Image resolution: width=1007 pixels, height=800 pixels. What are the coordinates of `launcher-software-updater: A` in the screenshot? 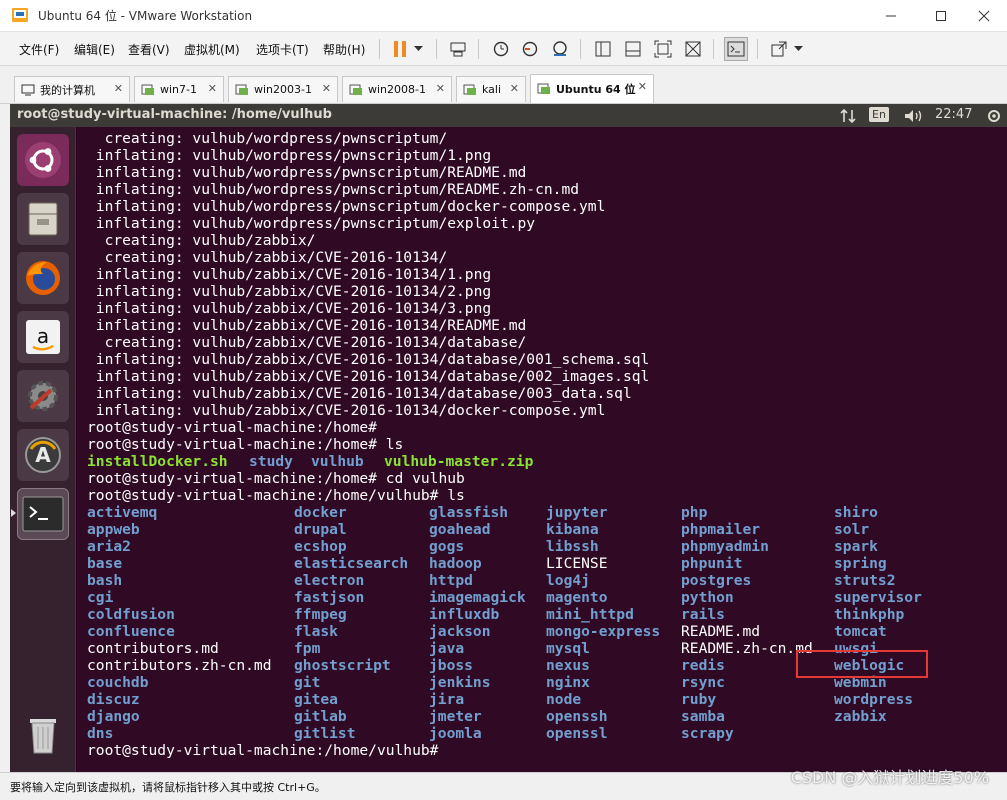 It's located at (43, 455).